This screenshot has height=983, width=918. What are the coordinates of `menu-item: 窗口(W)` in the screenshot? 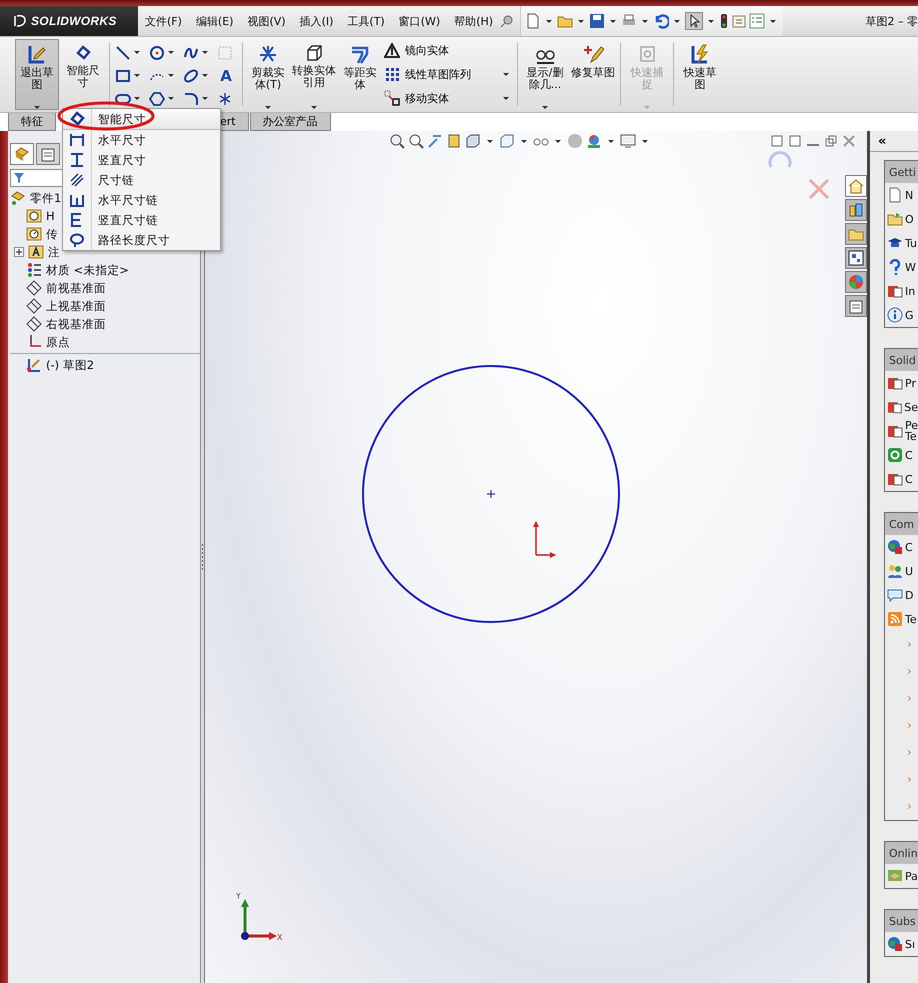 It's located at (420, 21).